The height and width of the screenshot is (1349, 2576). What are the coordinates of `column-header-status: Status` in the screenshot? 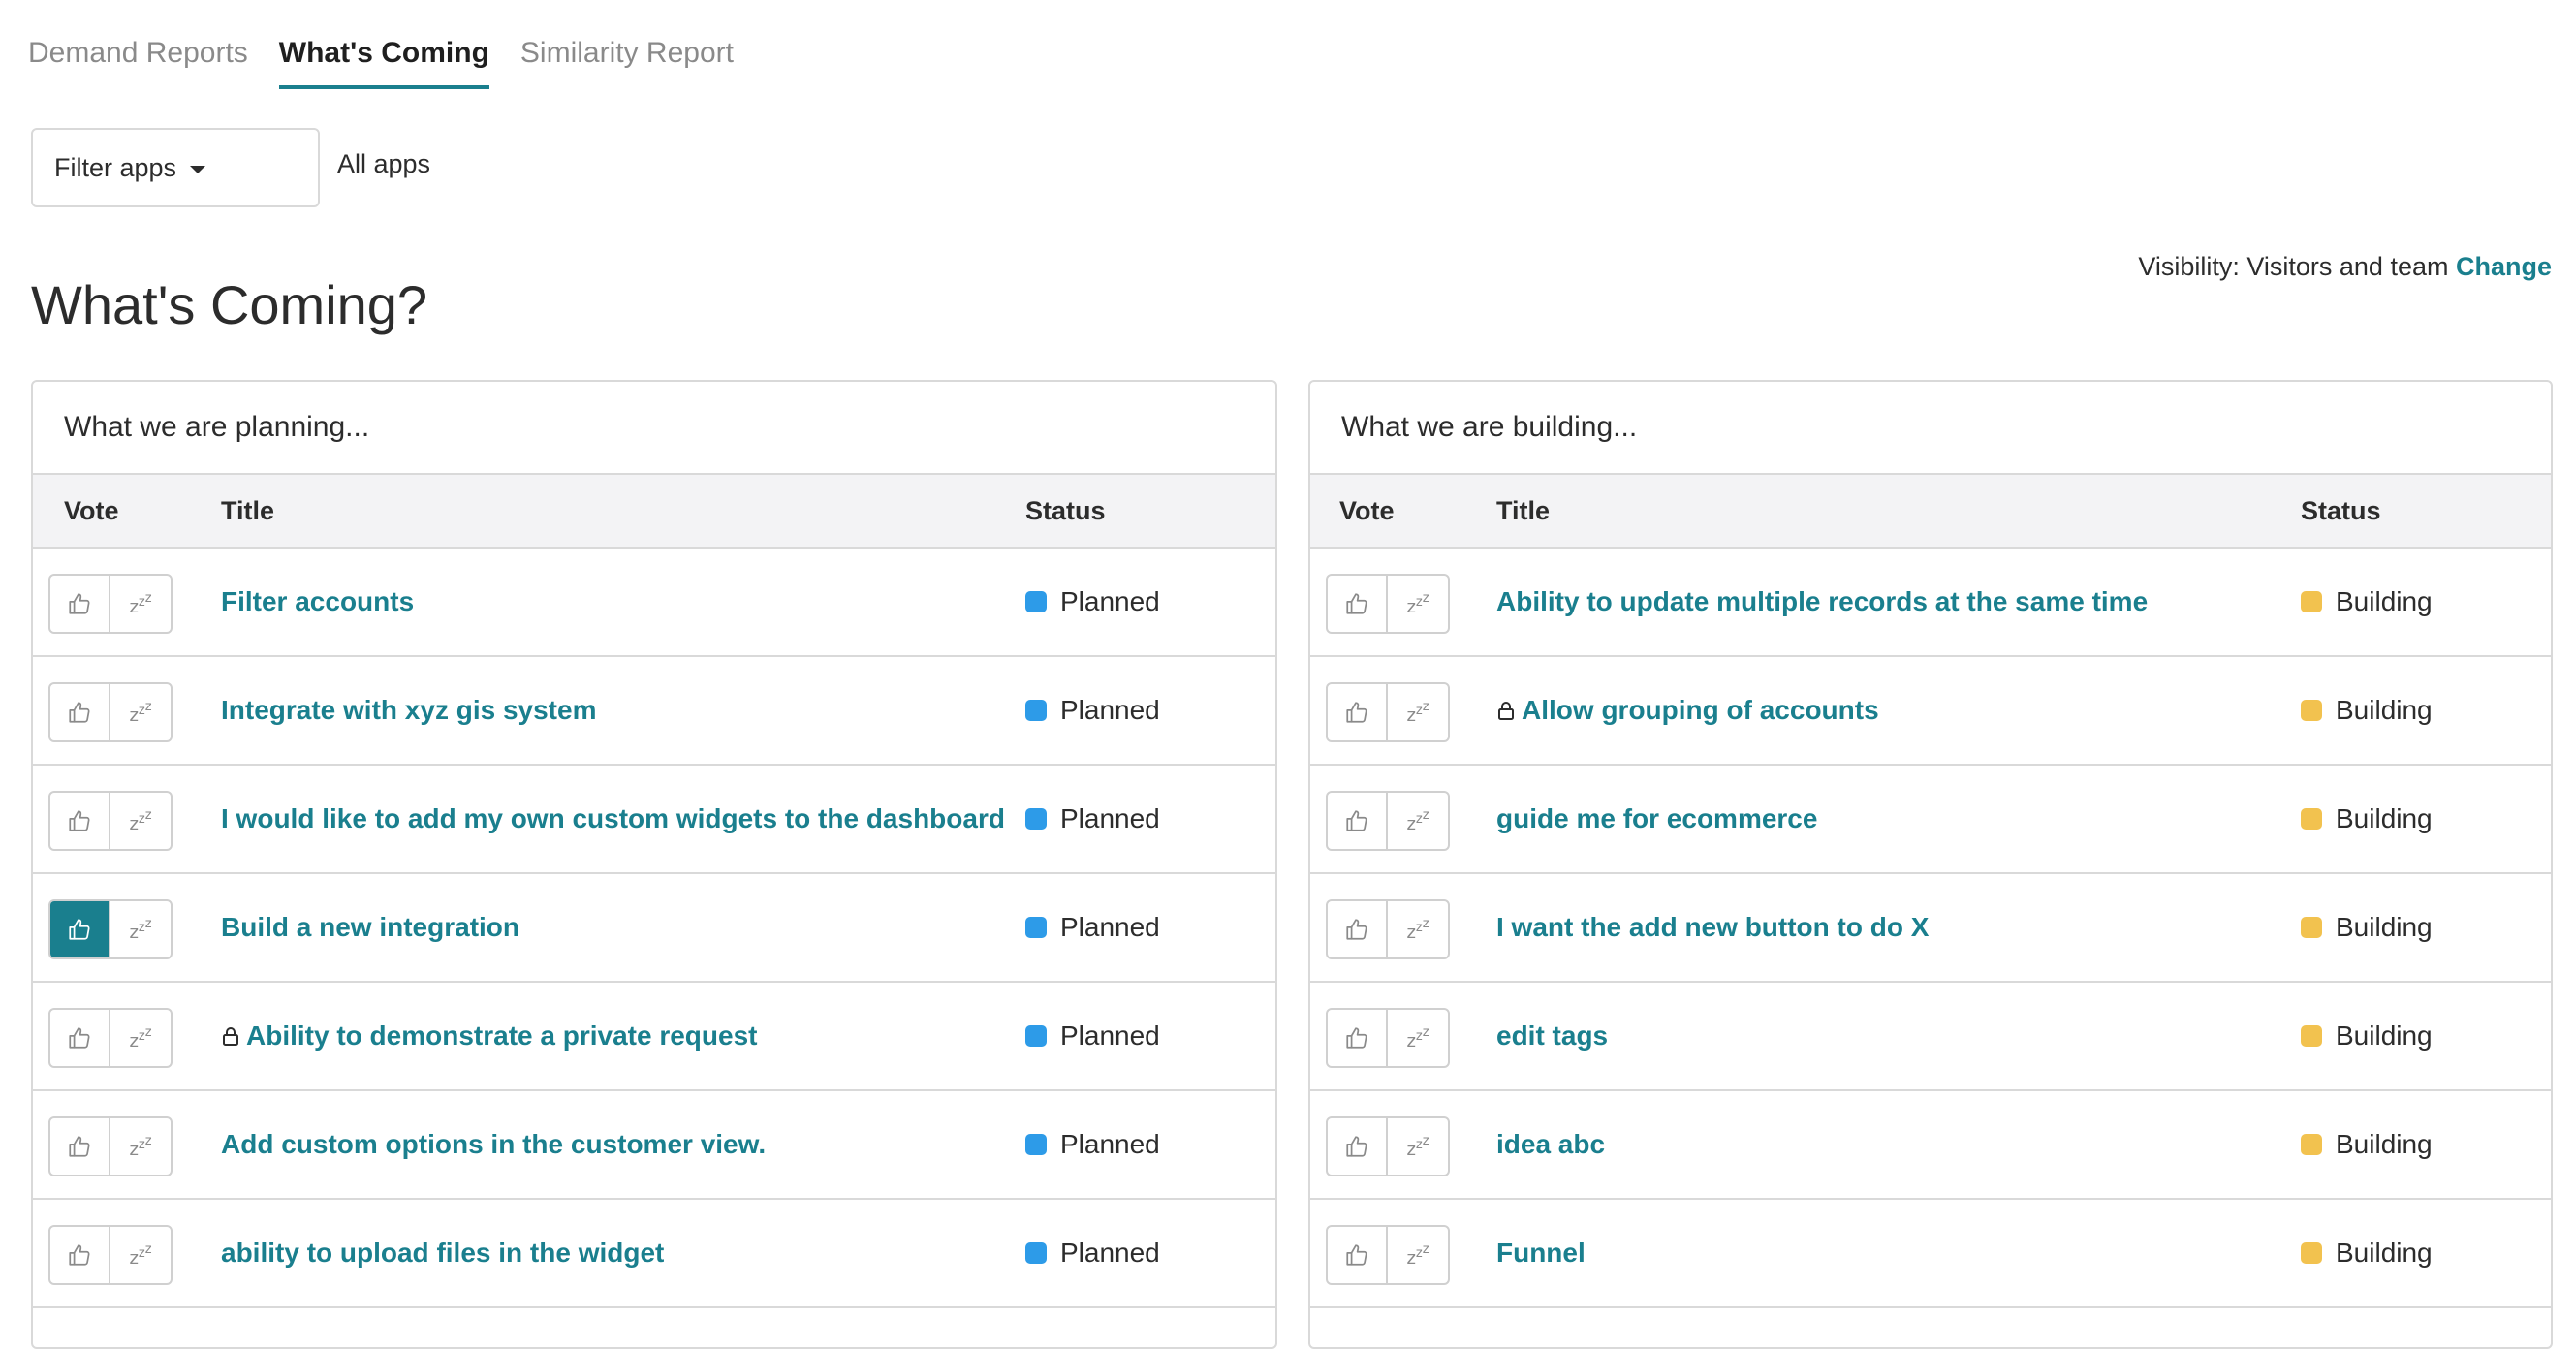 It's located at (2341, 510).